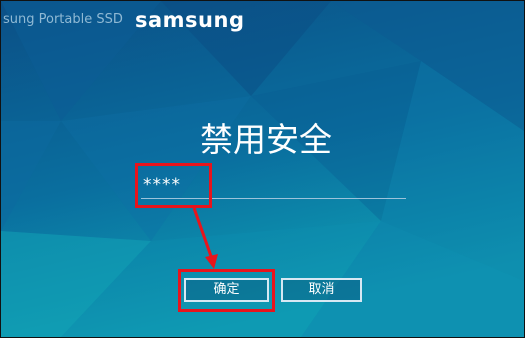 The image size is (525, 338). What do you see at coordinates (226, 290) in the screenshot?
I see `confirm-highlight-box` at bounding box center [226, 290].